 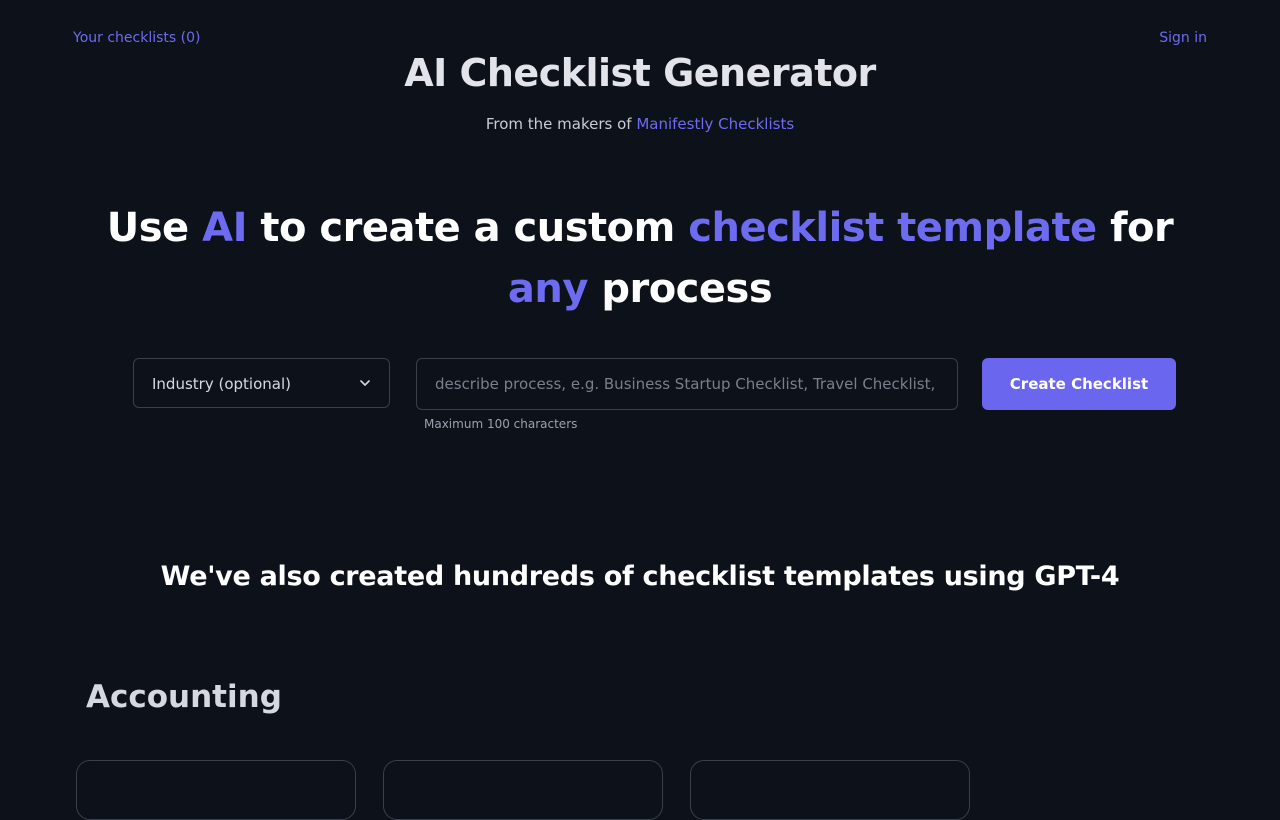 What do you see at coordinates (224, 228) in the screenshot?
I see `hero-accent-ai: AI` at bounding box center [224, 228].